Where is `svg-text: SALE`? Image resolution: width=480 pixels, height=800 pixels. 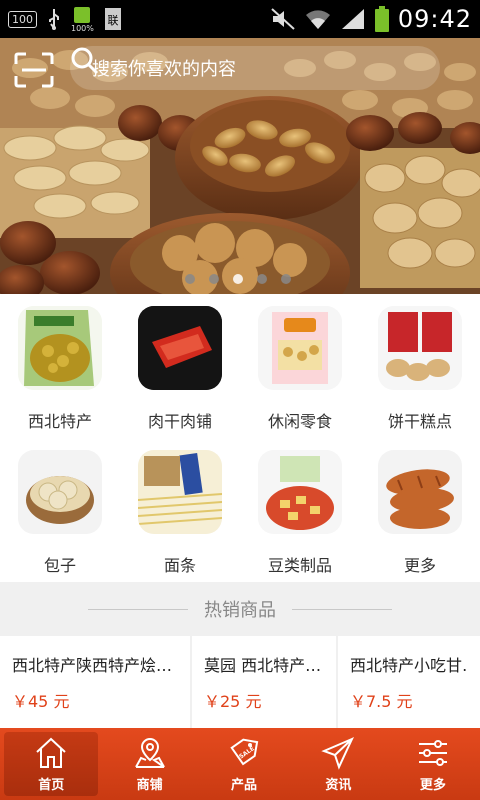
svg-text: SALE is located at coordinates (247, 752).